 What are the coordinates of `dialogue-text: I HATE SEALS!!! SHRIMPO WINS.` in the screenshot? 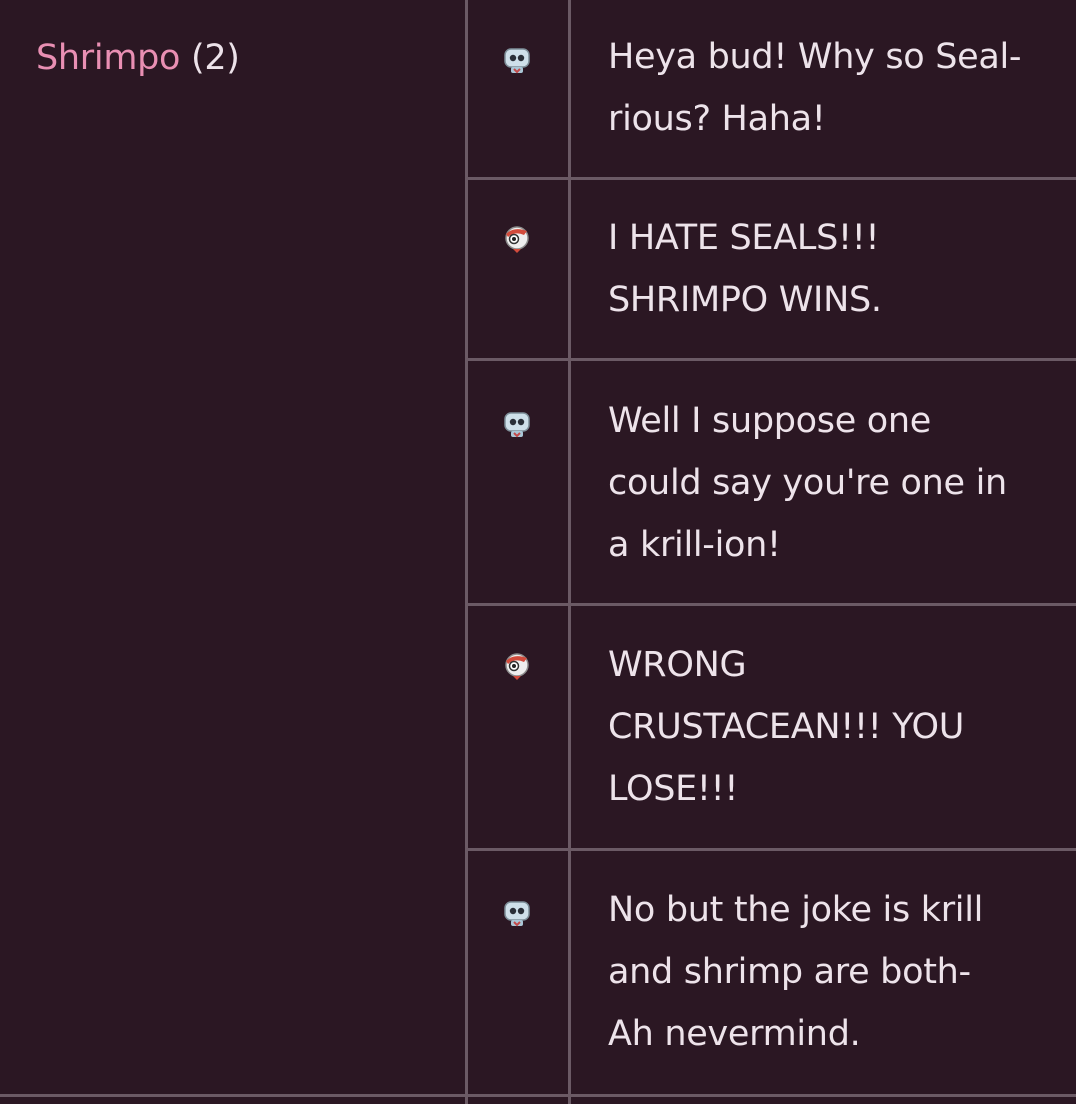 It's located at (745, 269).